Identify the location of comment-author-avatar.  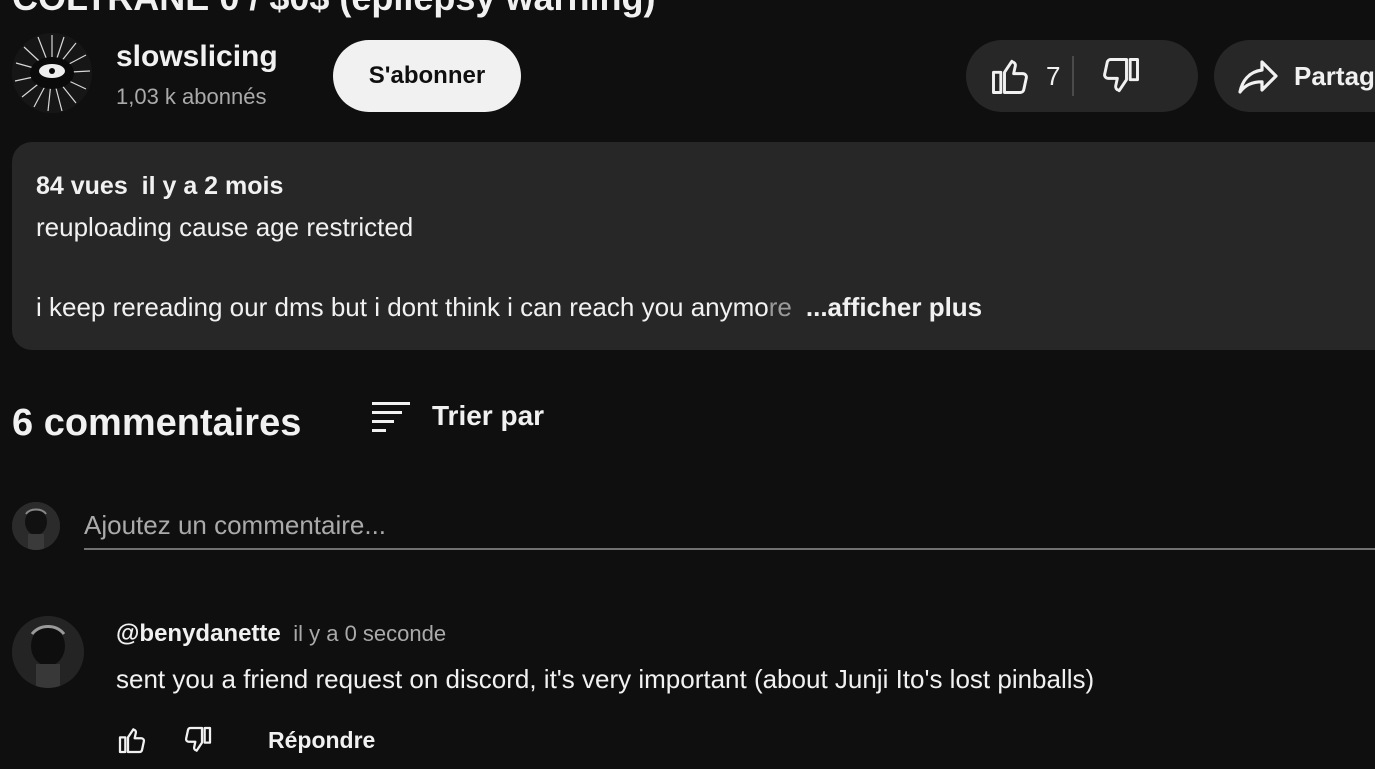
(48, 652).